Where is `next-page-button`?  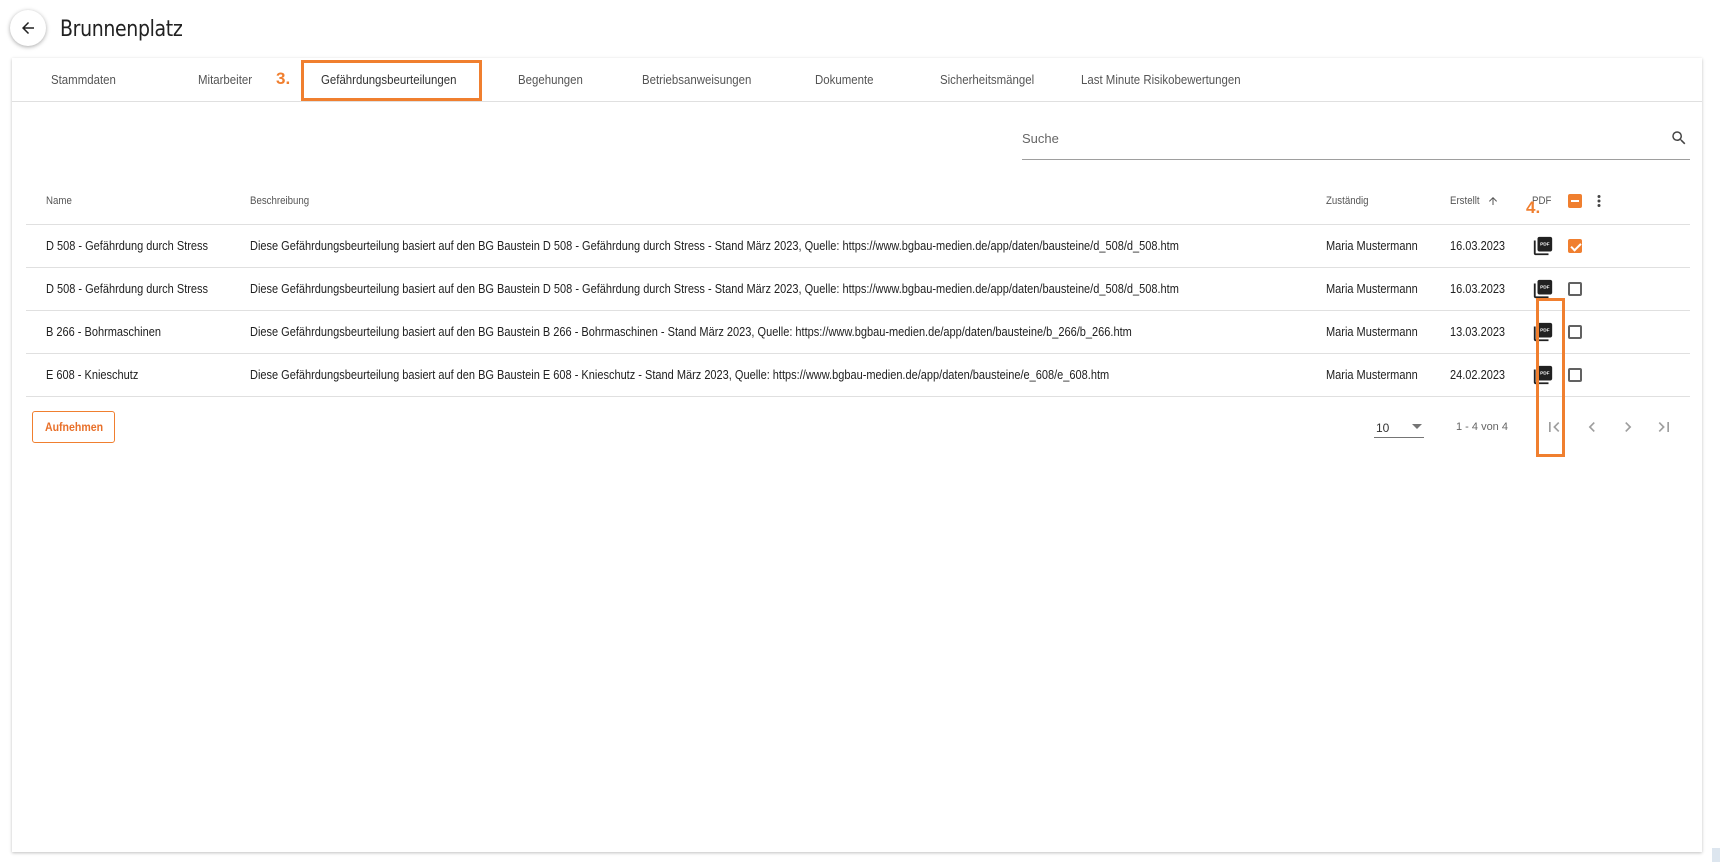
next-page-button is located at coordinates (1628, 427).